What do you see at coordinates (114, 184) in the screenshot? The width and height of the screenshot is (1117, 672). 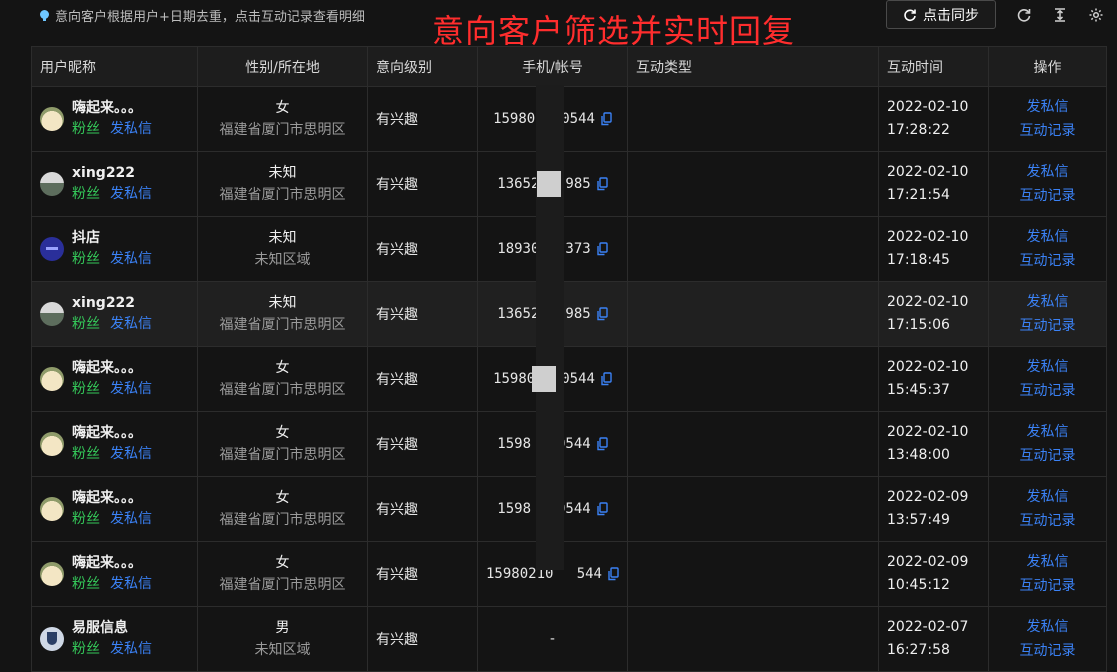 I see `cell-user: xing222 粉丝 发私信` at bounding box center [114, 184].